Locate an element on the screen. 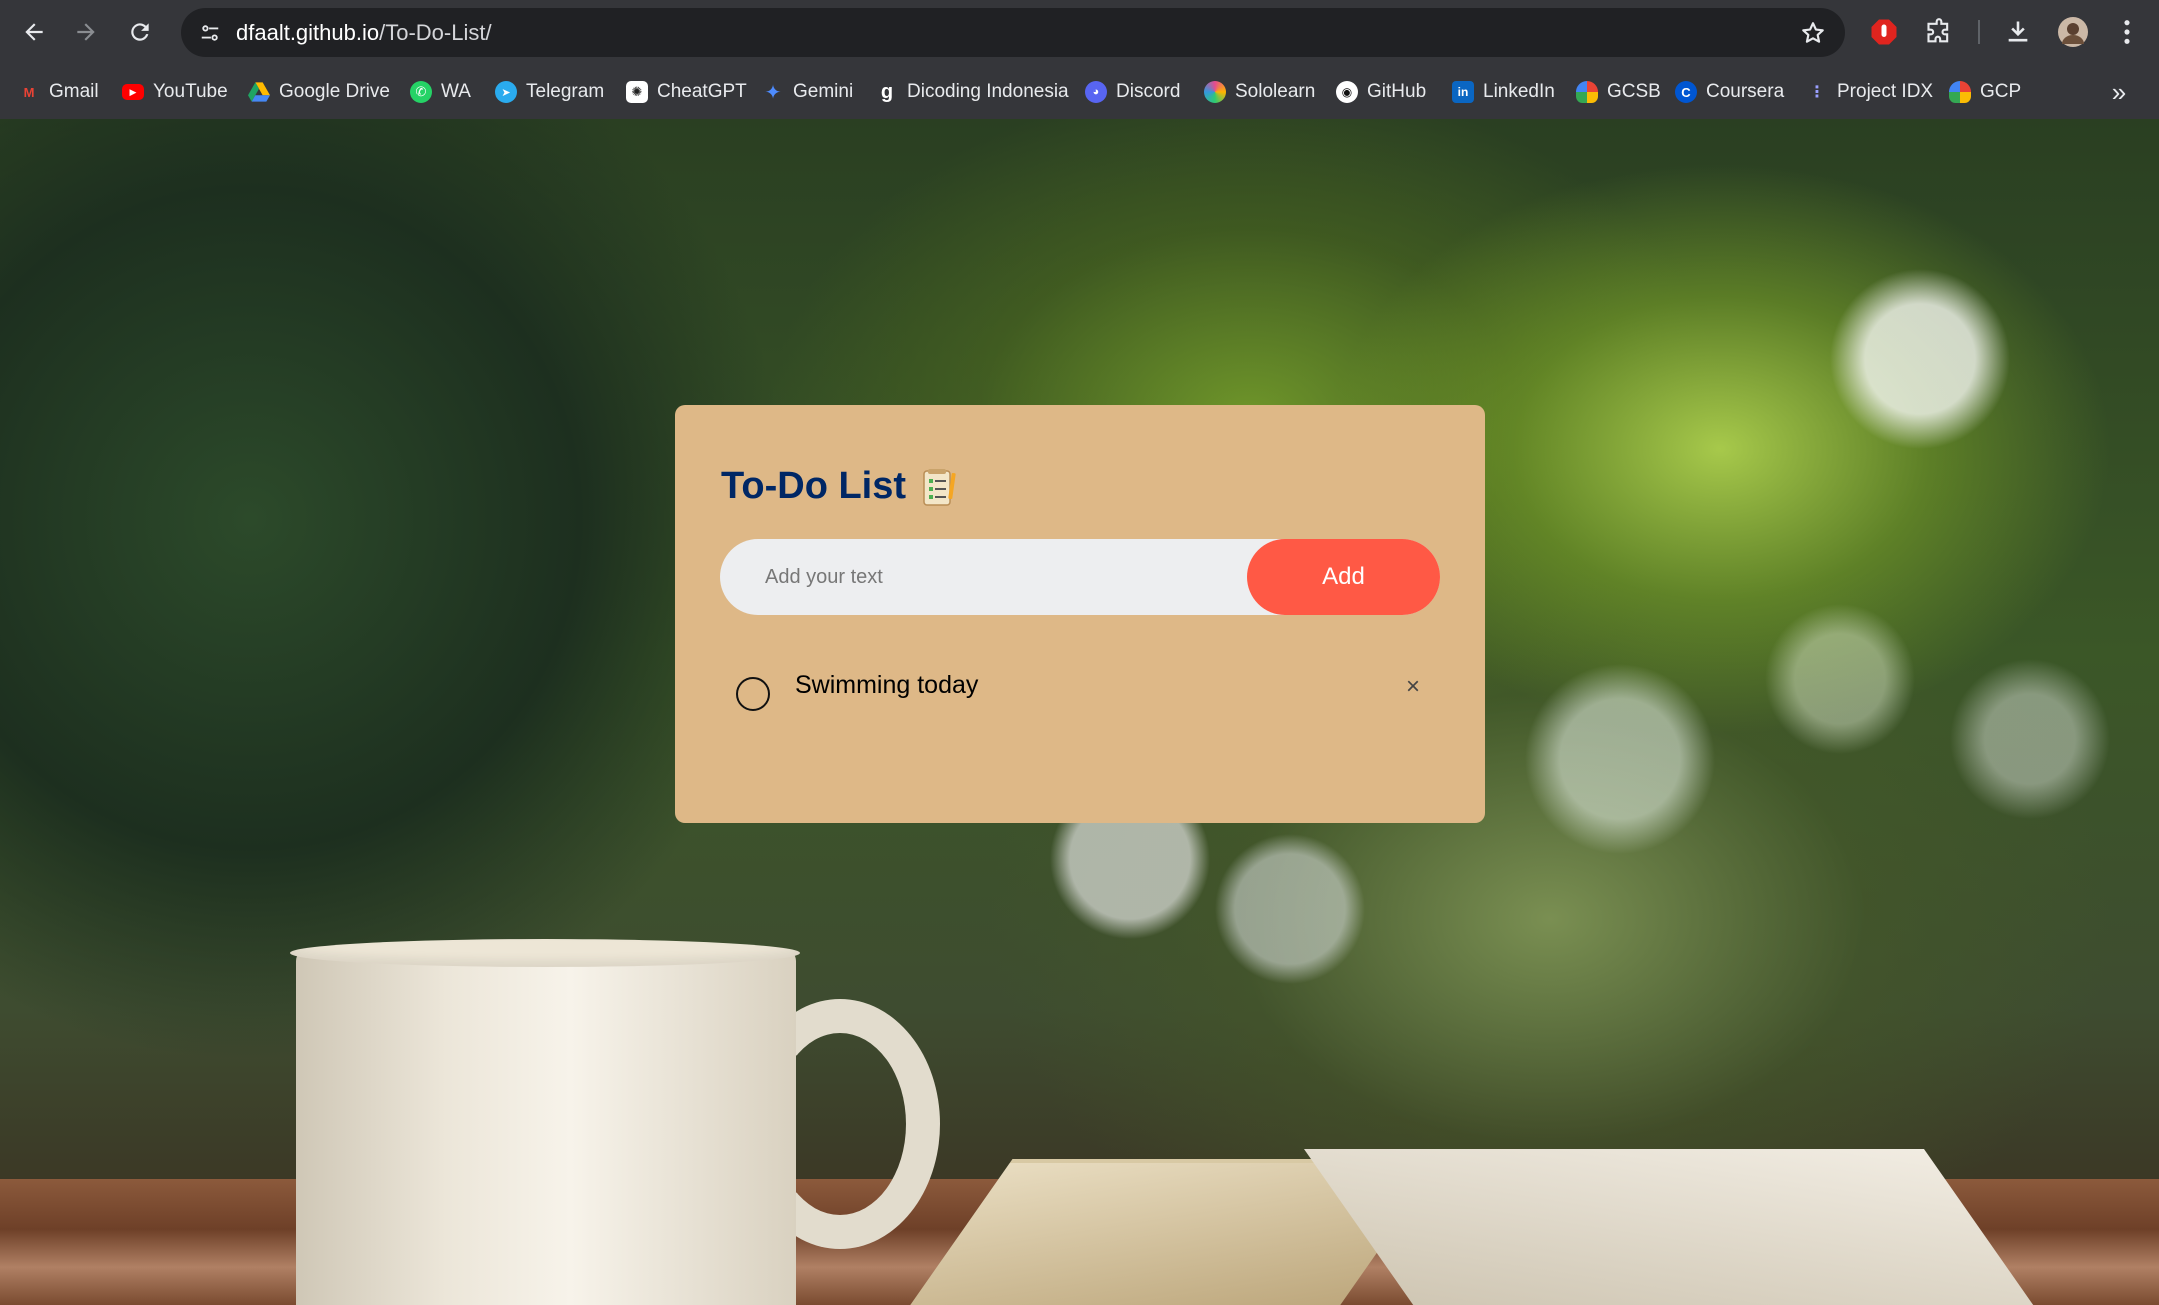 The height and width of the screenshot is (1305, 2159). bookmark-label: Discord is located at coordinates (1148, 91).